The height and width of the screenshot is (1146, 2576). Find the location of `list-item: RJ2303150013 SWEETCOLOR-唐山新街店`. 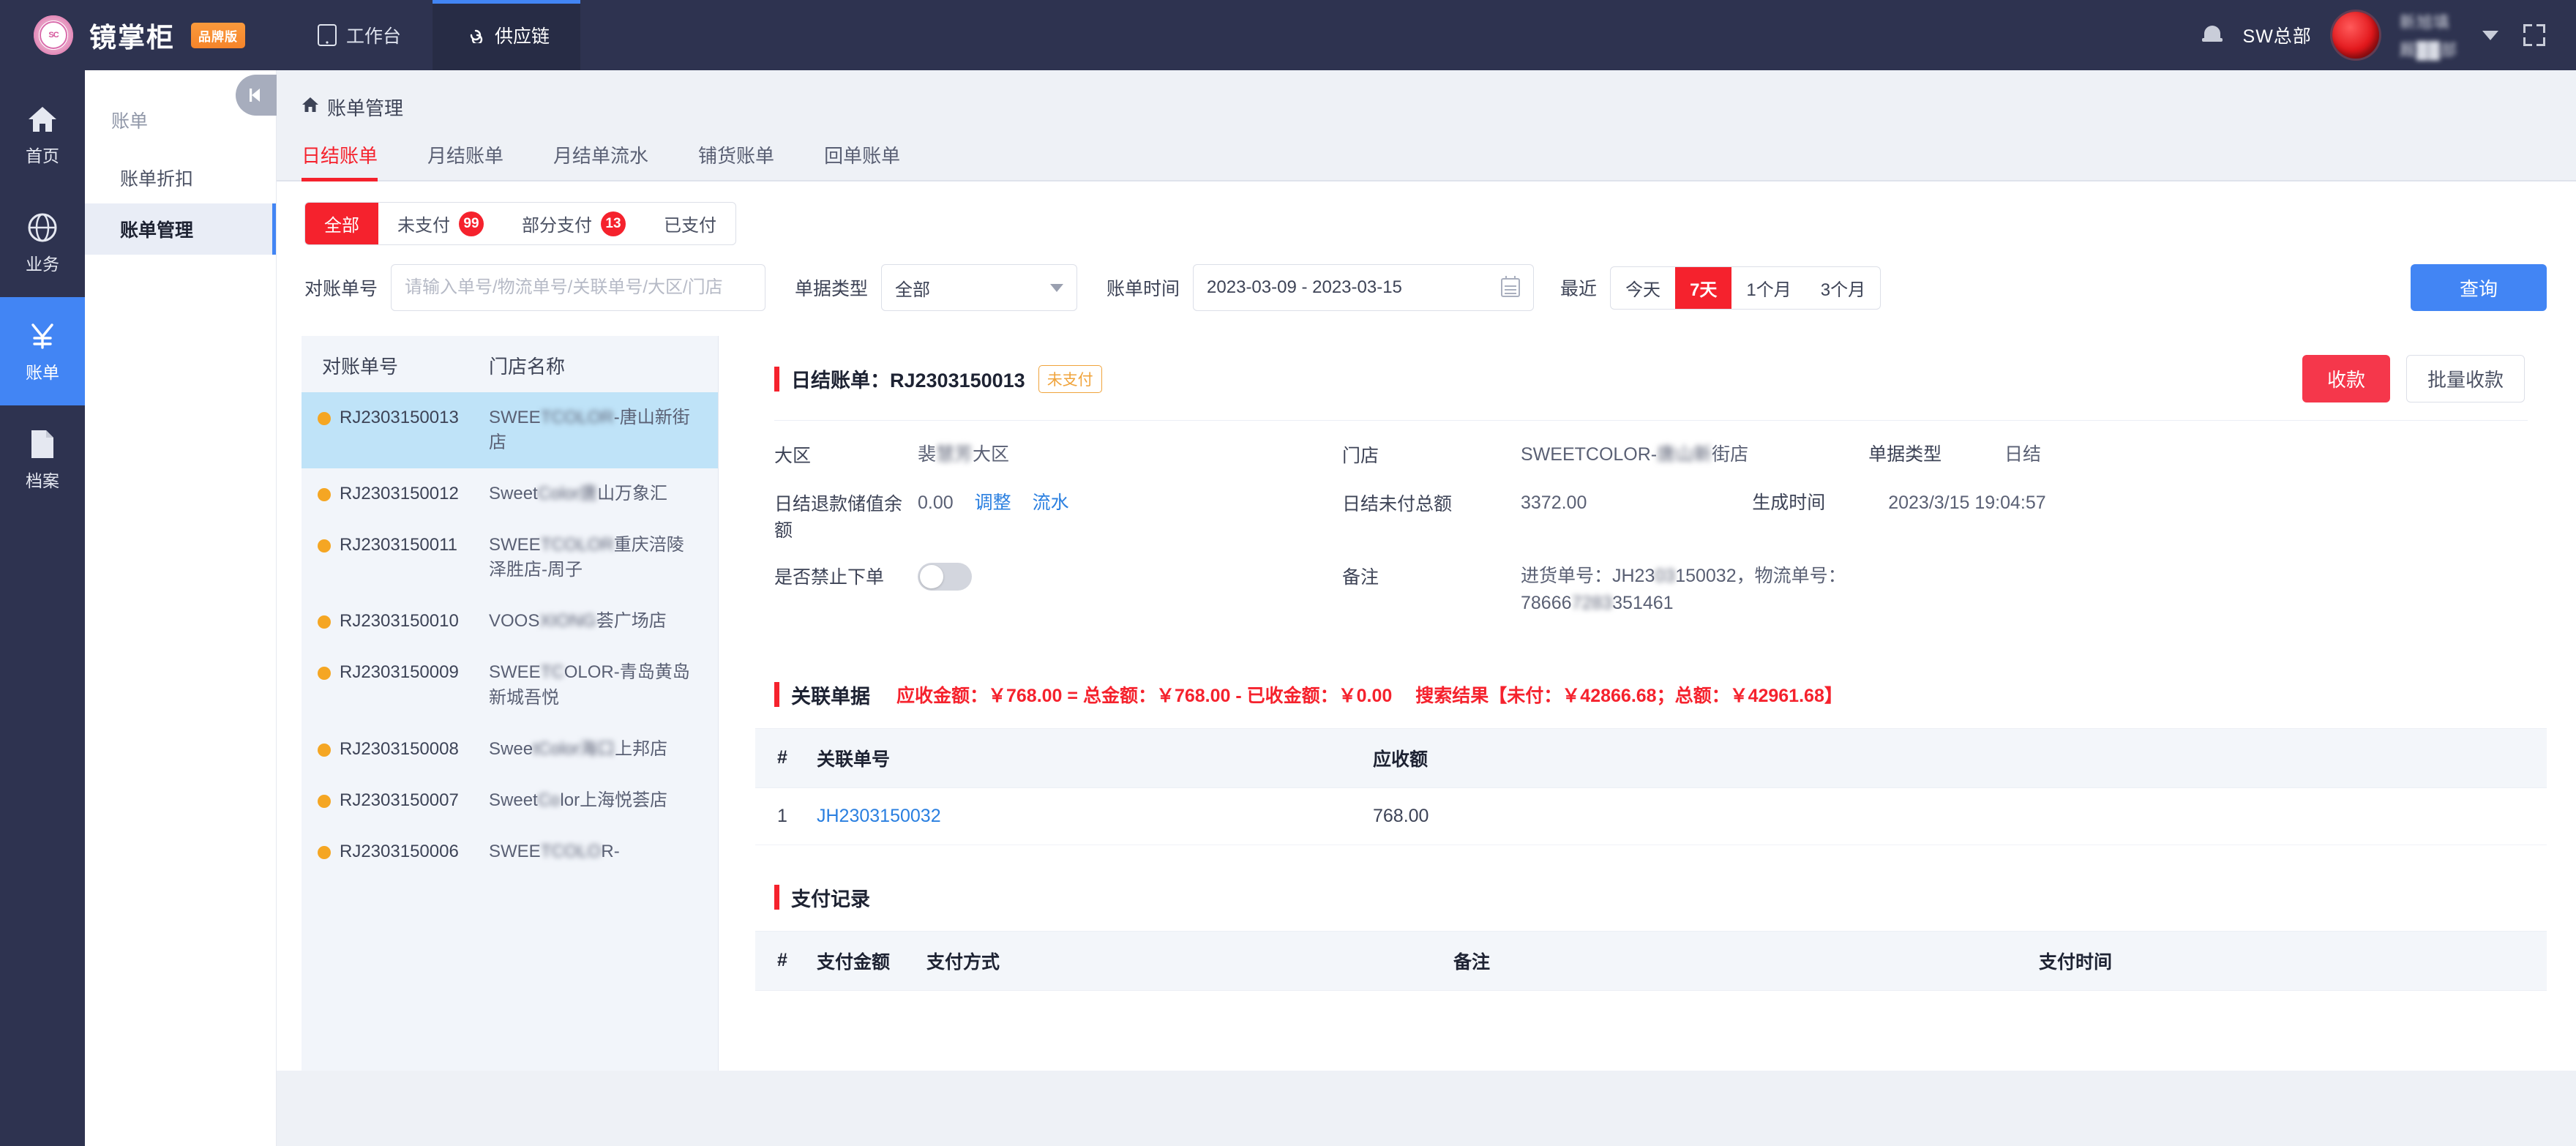

list-item: RJ2303150013 SWEETCOLOR-唐山新街店 is located at coordinates (510, 430).